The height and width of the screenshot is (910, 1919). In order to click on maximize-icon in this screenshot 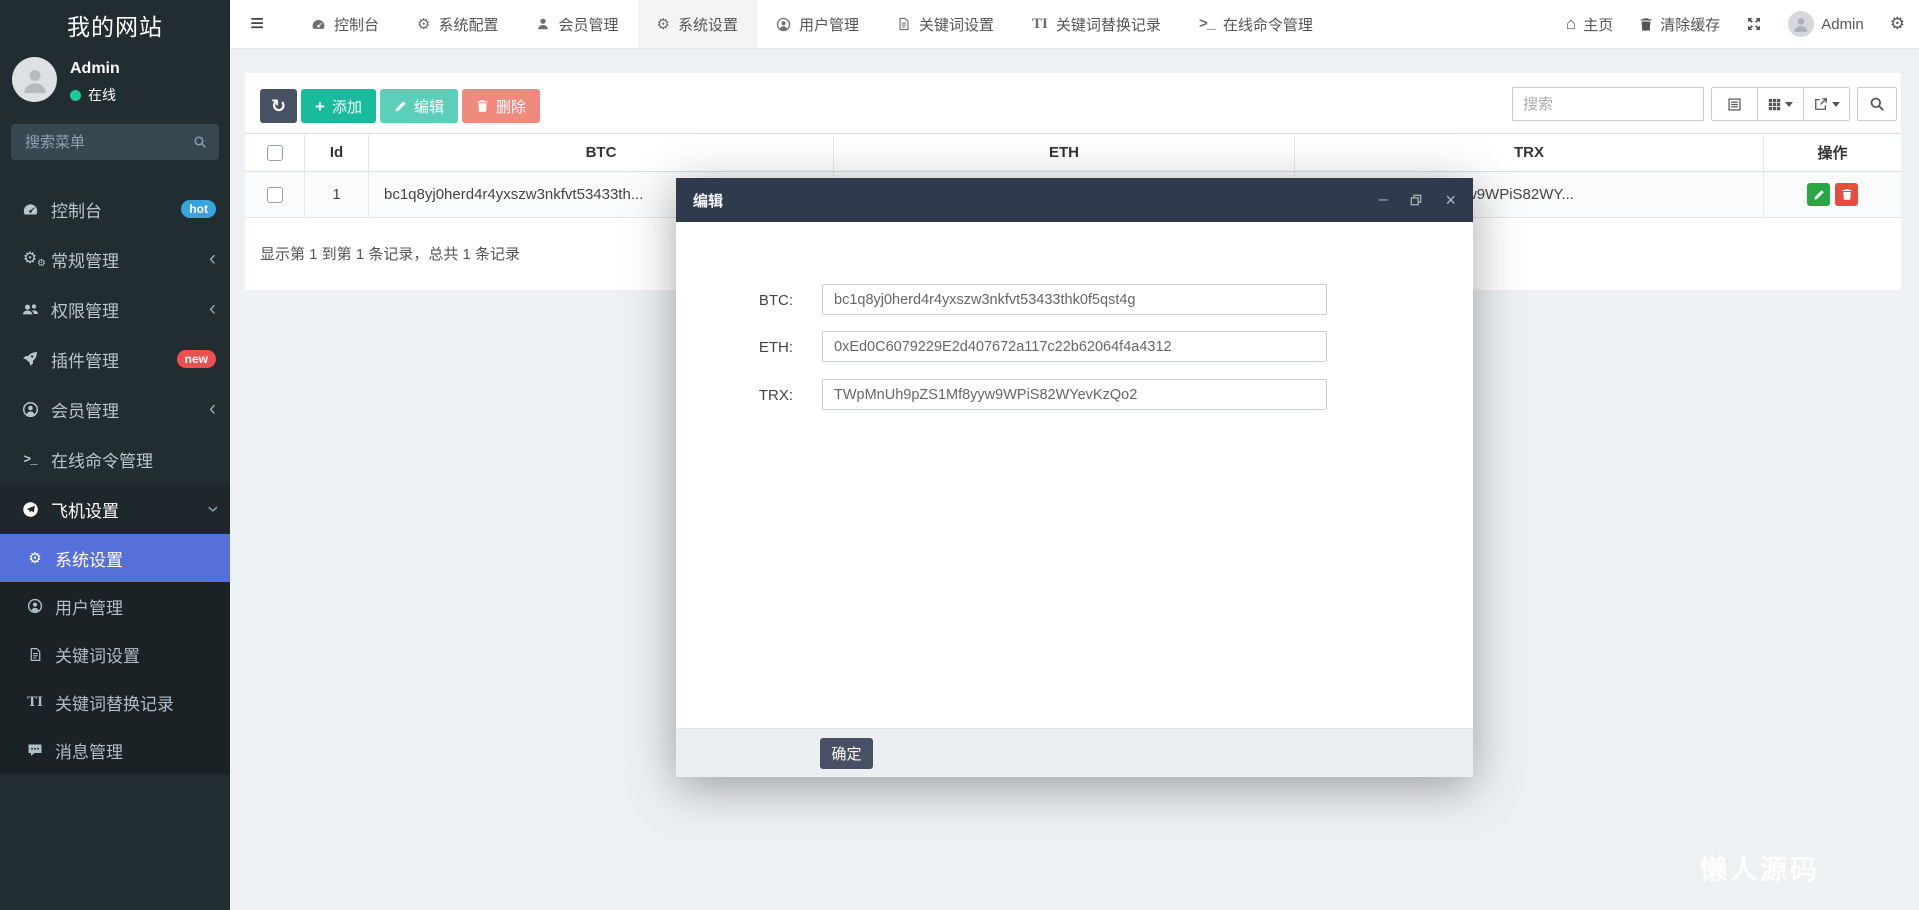, I will do `click(1416, 200)`.